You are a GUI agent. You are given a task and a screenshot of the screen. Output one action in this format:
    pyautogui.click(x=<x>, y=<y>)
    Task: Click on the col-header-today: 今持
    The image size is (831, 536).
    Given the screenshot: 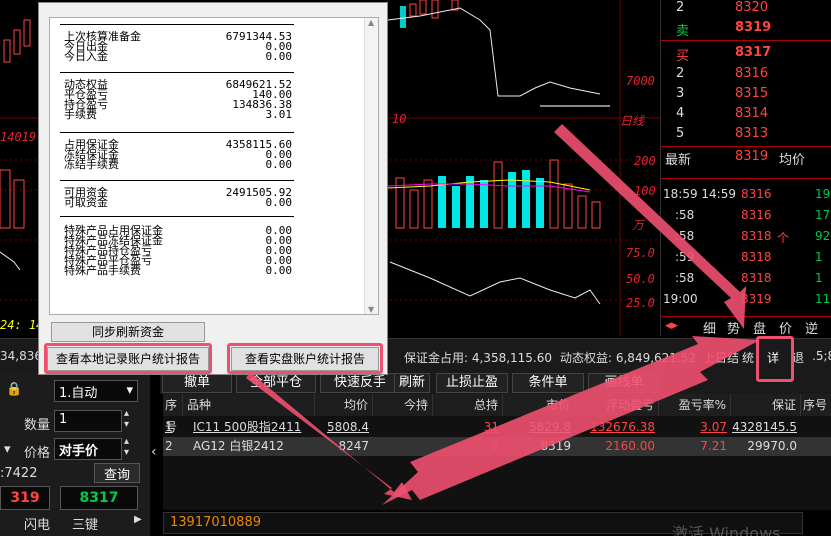 What is the action you would take?
    pyautogui.click(x=403, y=405)
    